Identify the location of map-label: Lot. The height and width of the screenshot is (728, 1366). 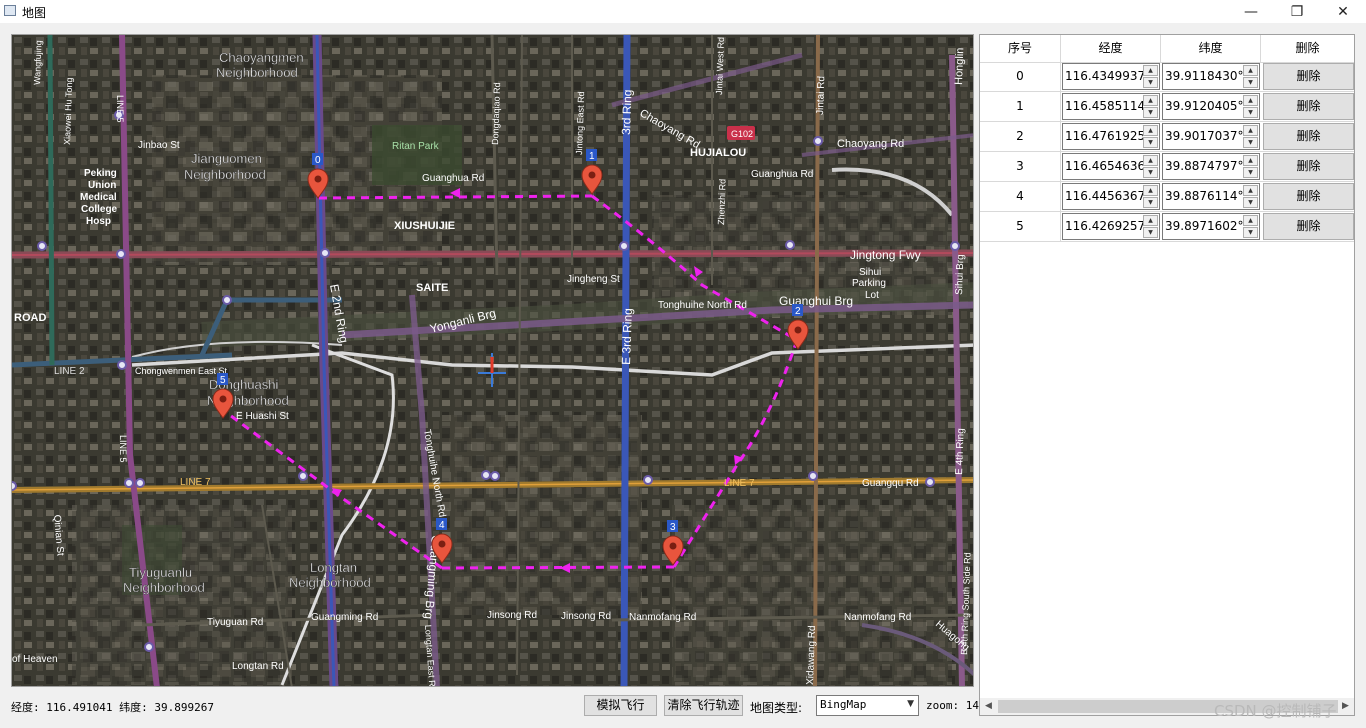
(872, 295).